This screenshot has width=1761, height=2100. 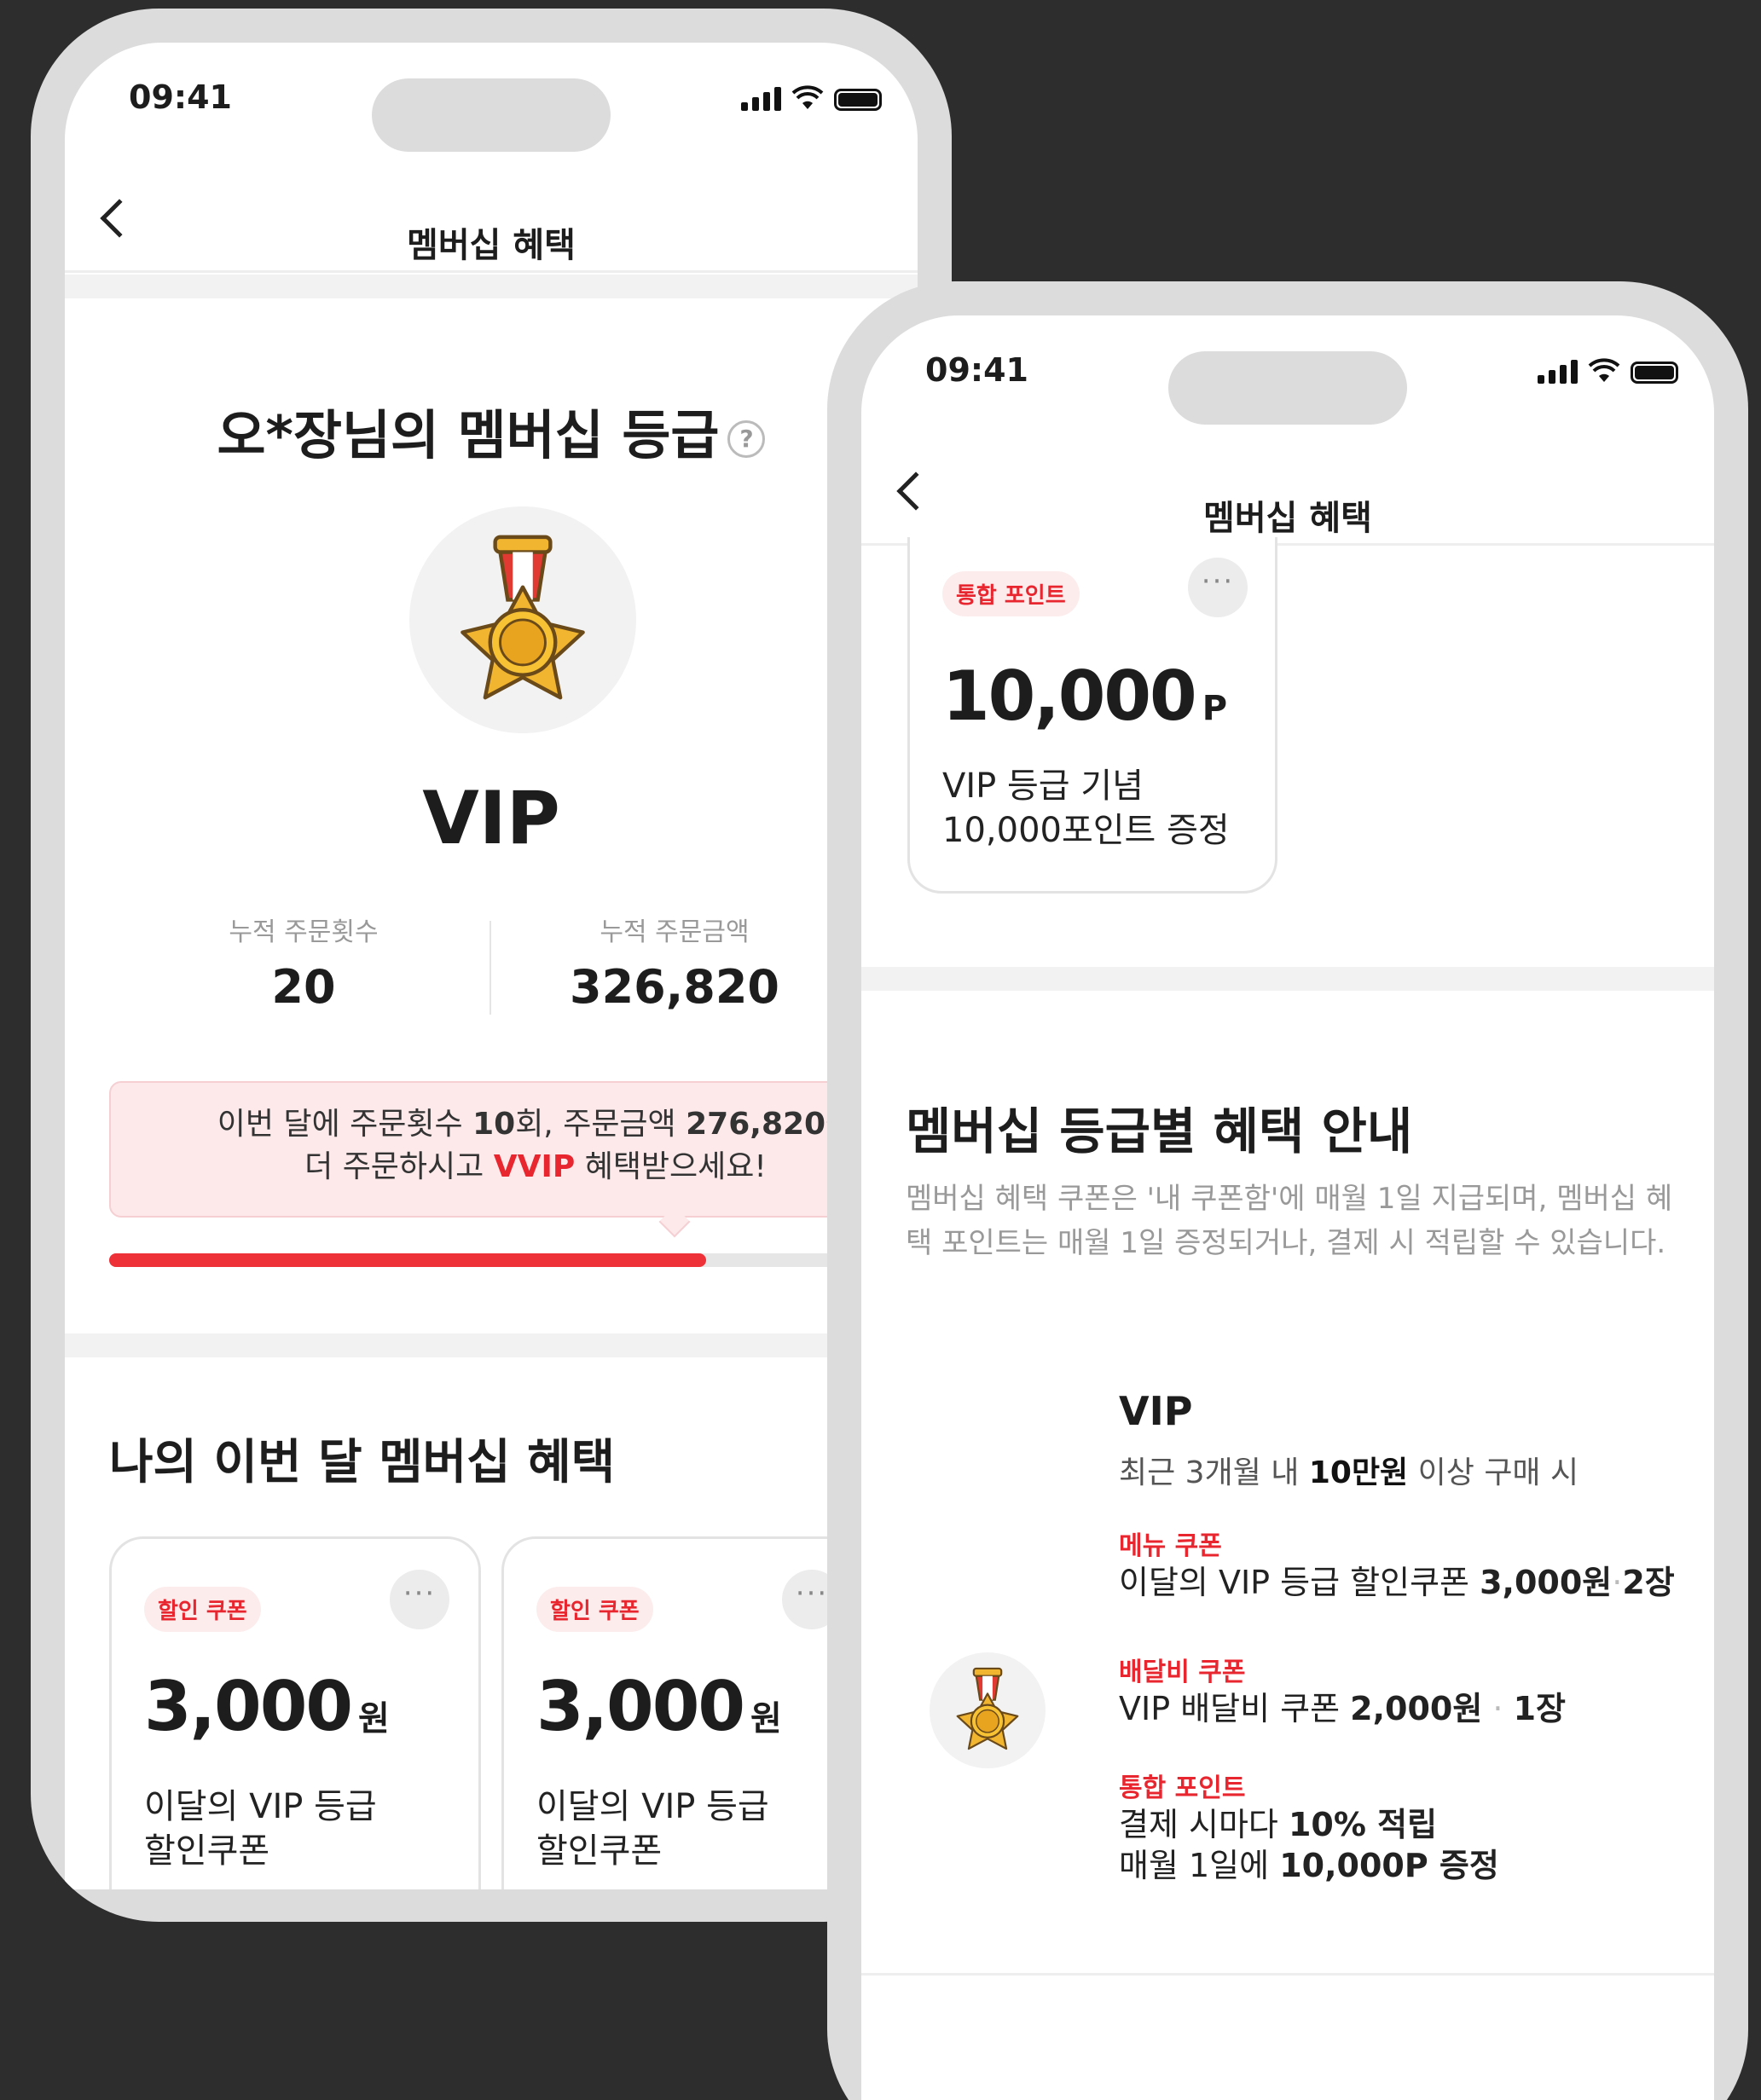 I want to click on tier-condition: 최근 3개월 내 10만원 이상 구매 시, so click(x=1349, y=1472).